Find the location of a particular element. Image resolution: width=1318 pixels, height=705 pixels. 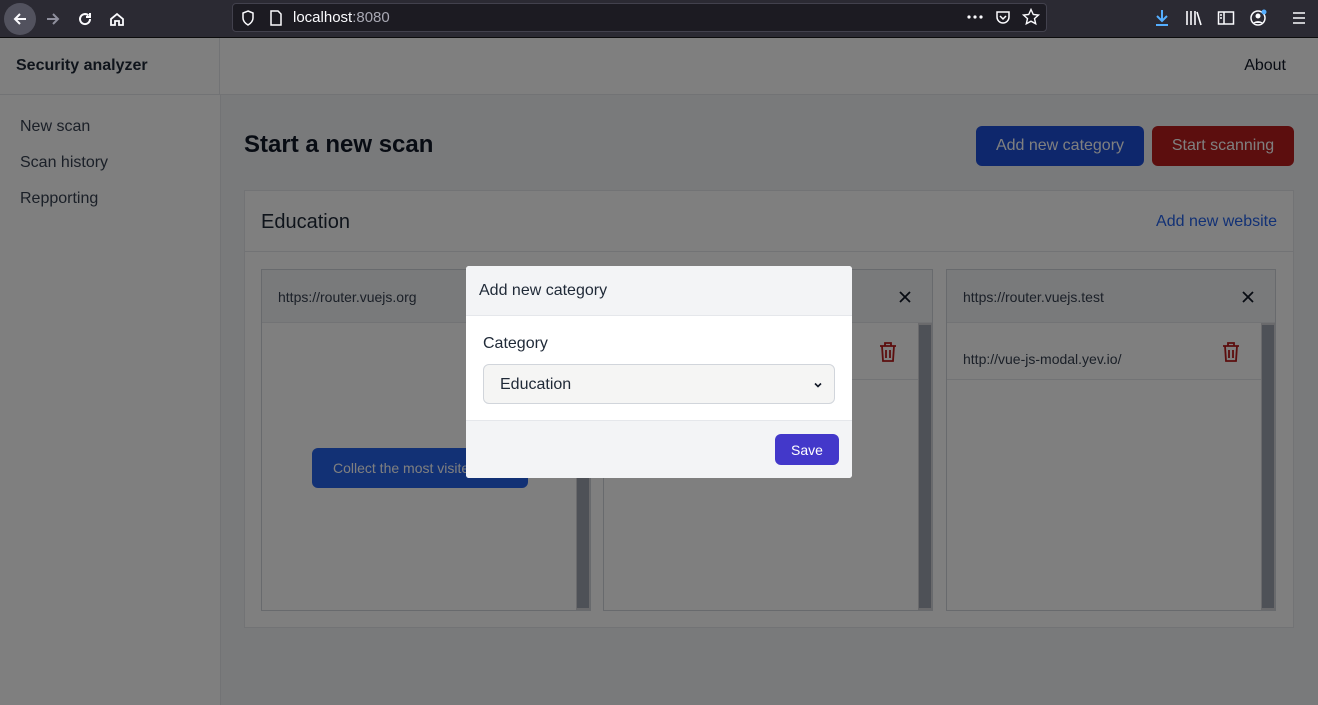

arrow-right-icon is located at coordinates (53, 19).